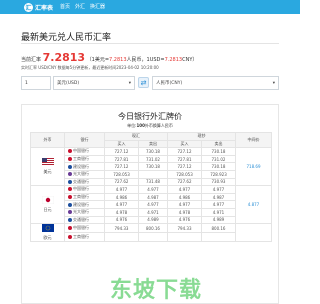  What do you see at coordinates (47, 229) in the screenshot?
I see `eu-flag-icon` at bounding box center [47, 229].